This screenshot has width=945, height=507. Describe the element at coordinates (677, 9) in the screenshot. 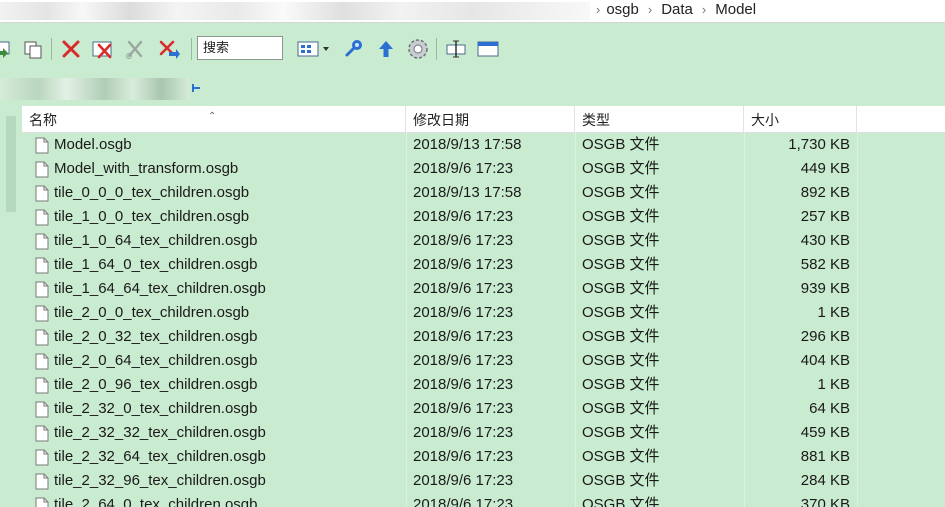

I see `breadcrumb-data: Data` at that location.